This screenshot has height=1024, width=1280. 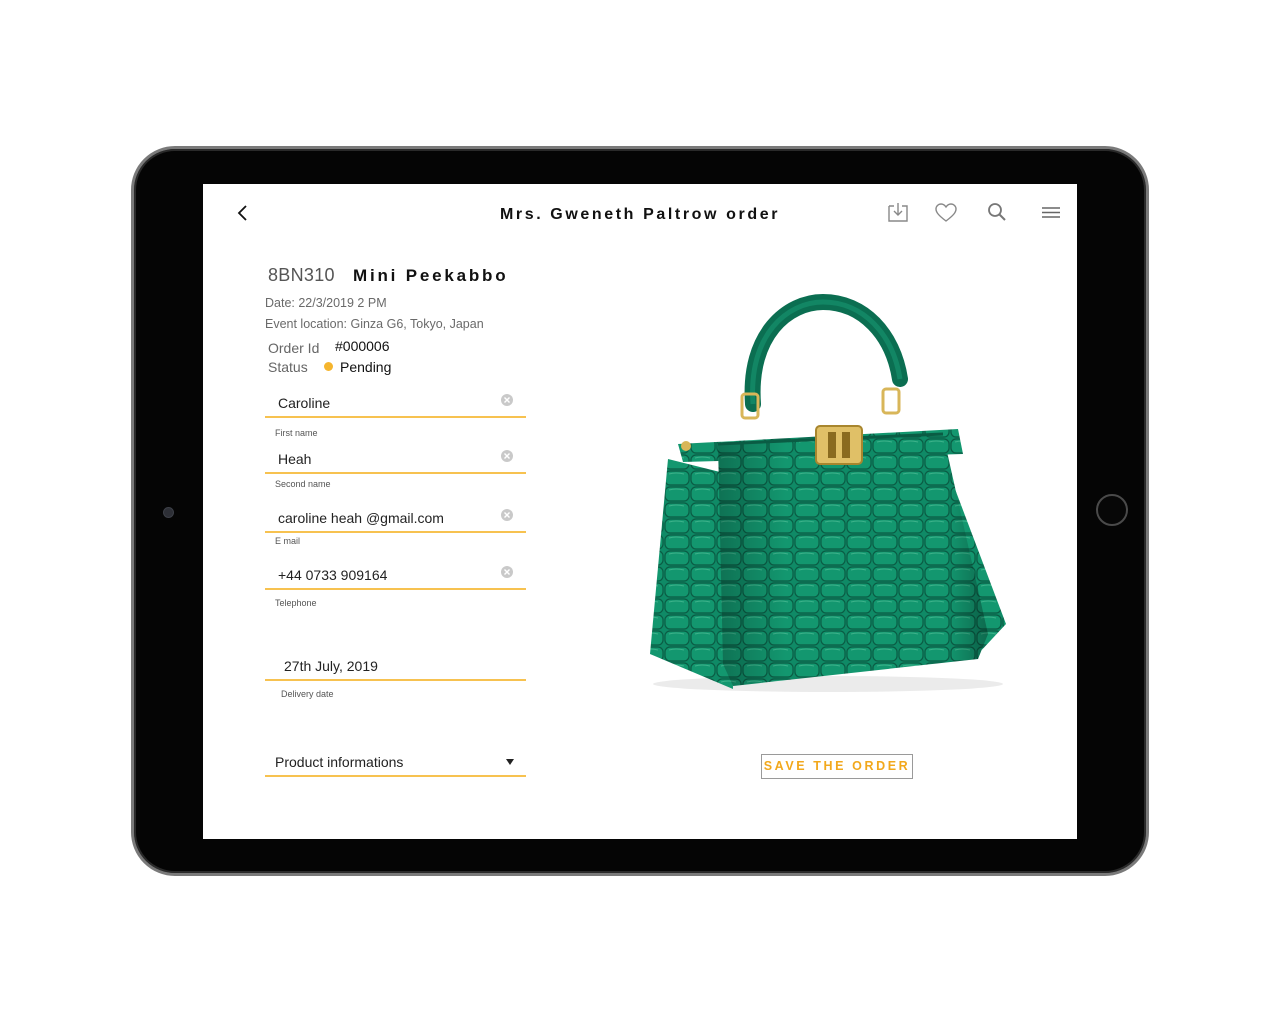 I want to click on menu-icon, so click(x=1051, y=213).